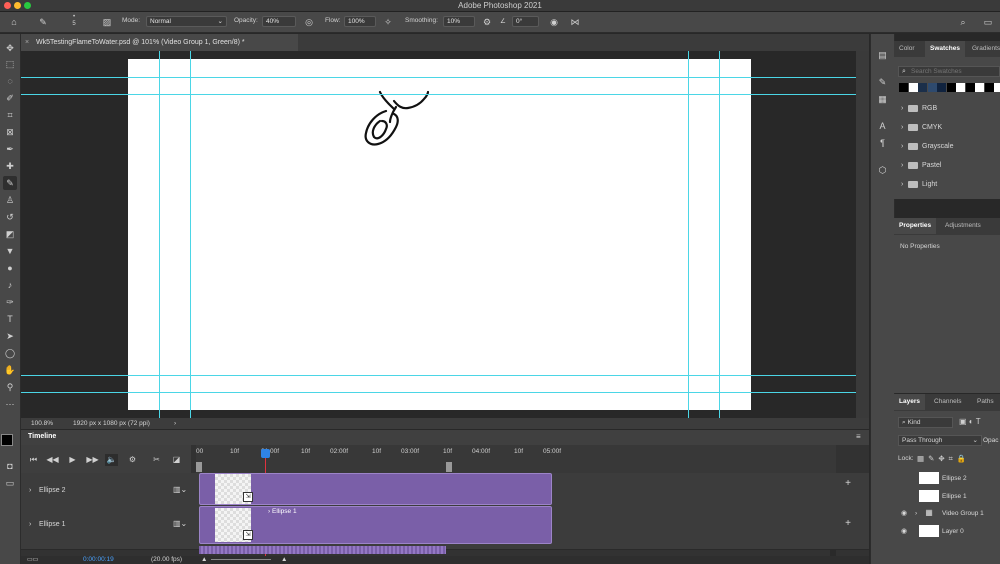  Describe the element at coordinates (74, 22) in the screenshot. I see `brush-size-picker: • 5` at that location.